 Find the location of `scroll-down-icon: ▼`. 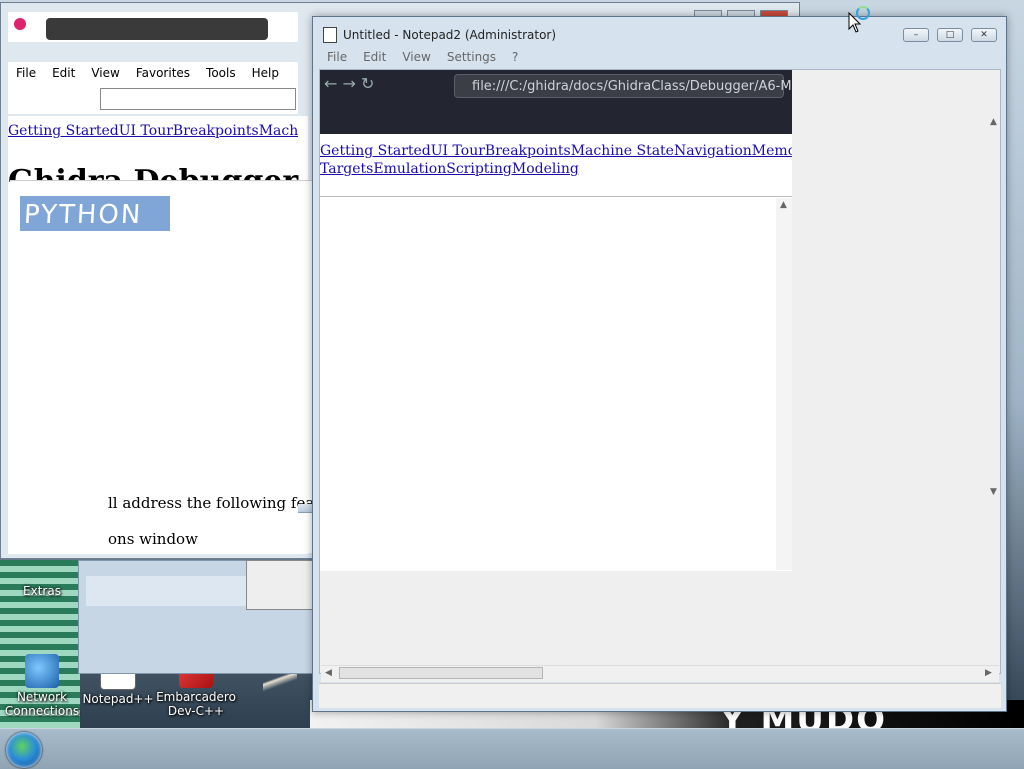

scroll-down-icon: ▼ is located at coordinates (993, 492).